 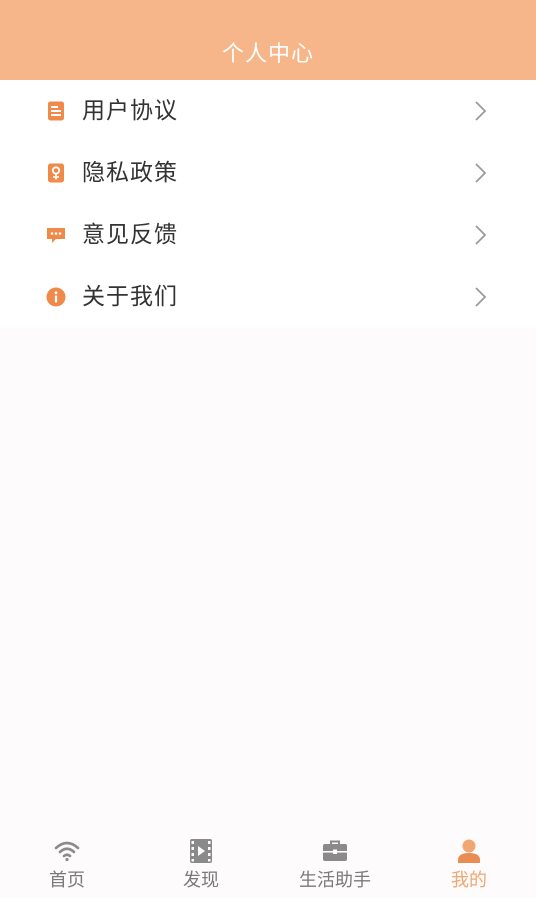 I want to click on page-title: 个人中心, so click(x=267, y=54).